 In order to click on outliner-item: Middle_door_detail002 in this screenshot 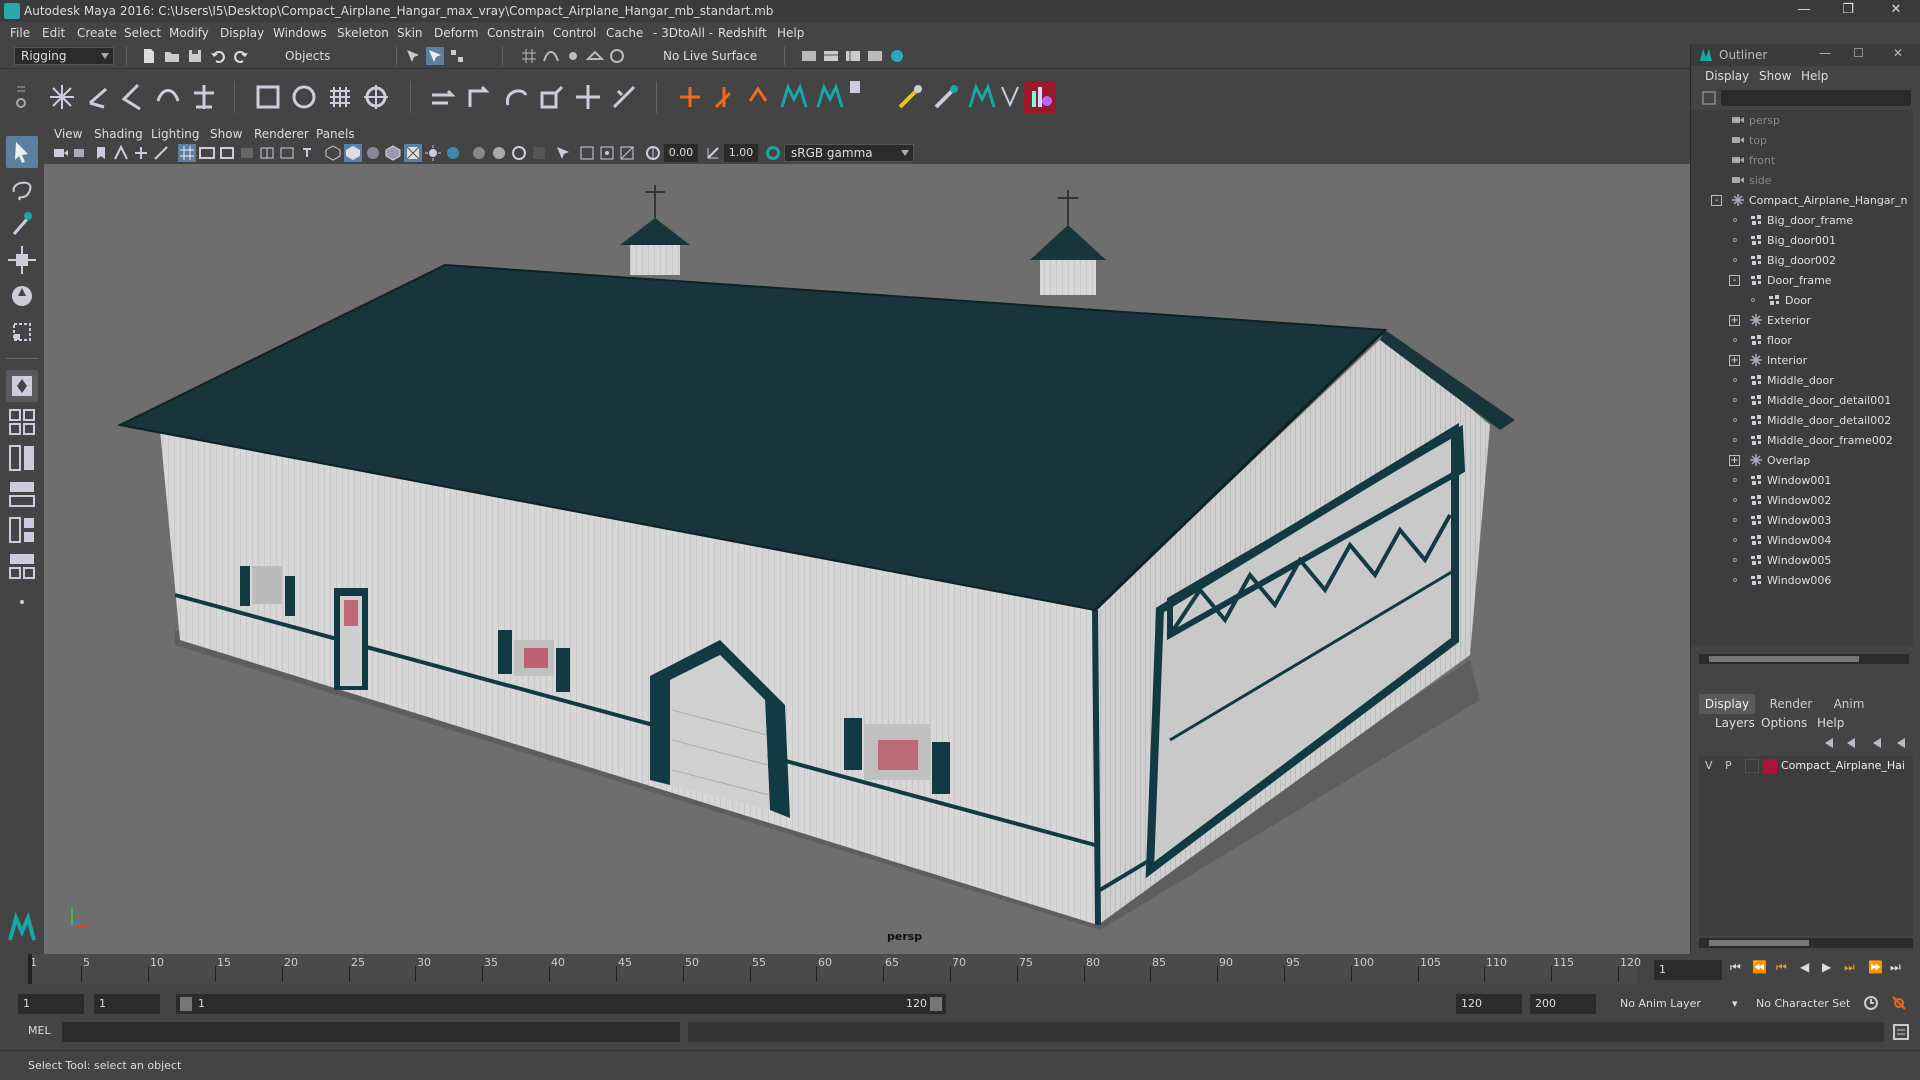, I will do `click(1802, 420)`.